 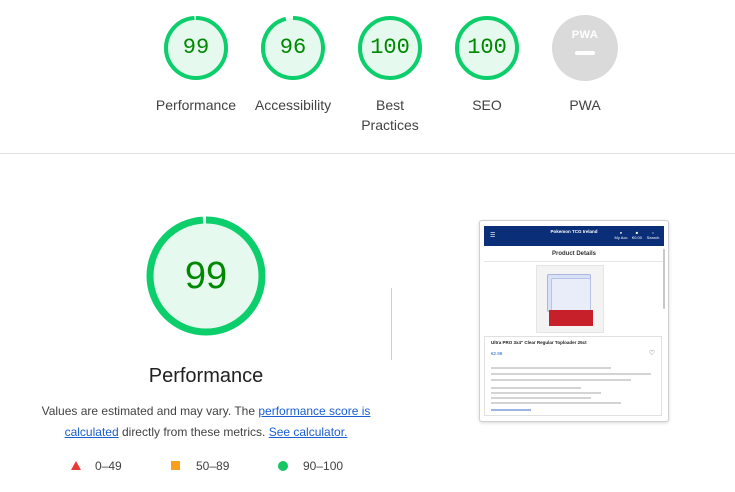 What do you see at coordinates (487, 105) in the screenshot?
I see `gauge-label: SEO` at bounding box center [487, 105].